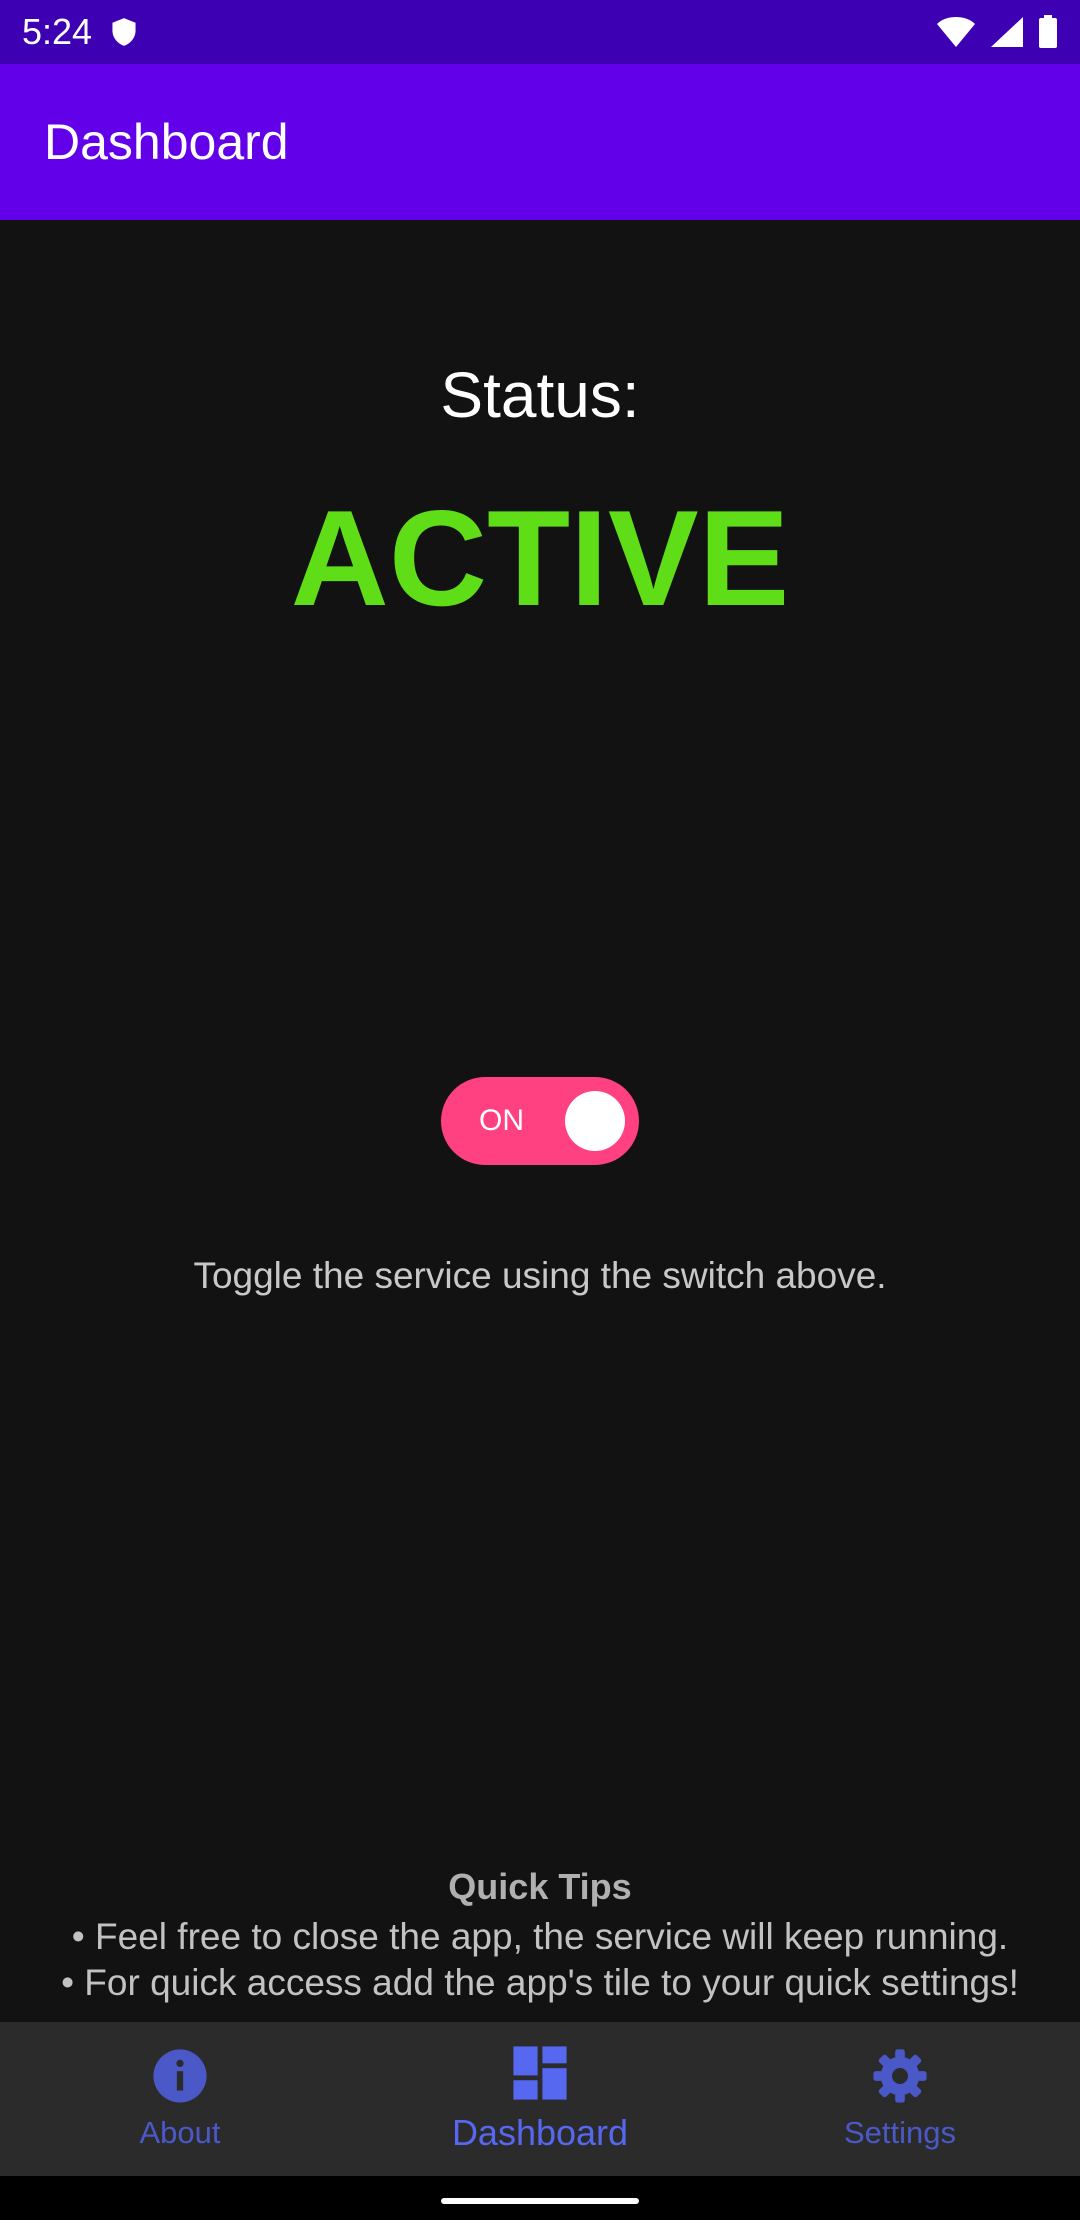 This screenshot has height=2220, width=1080. I want to click on nav-item-about: About, so click(180, 2099).